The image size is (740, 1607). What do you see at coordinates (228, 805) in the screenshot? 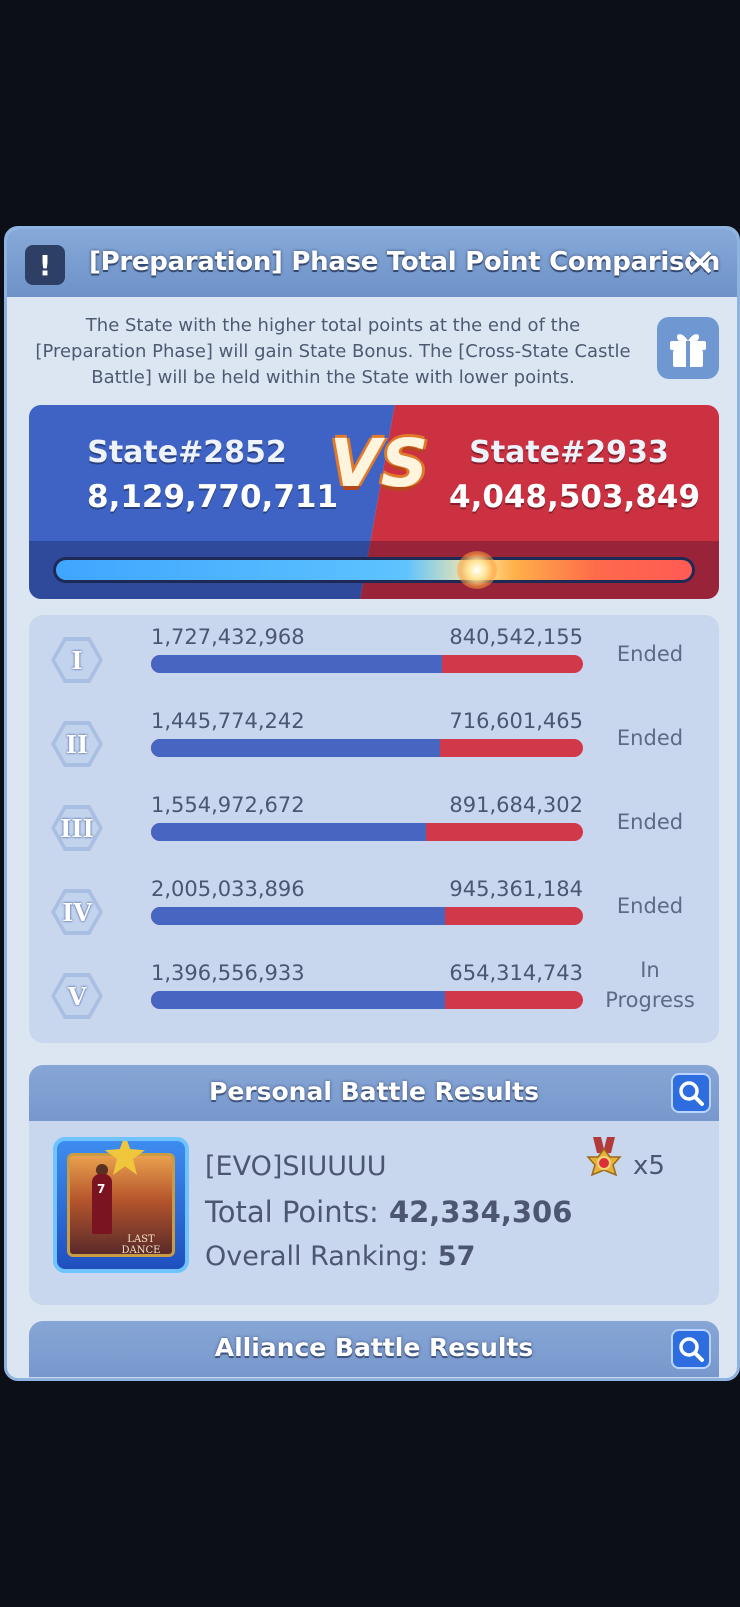
I see `phase-left-points: 1,554,972,672` at bounding box center [228, 805].